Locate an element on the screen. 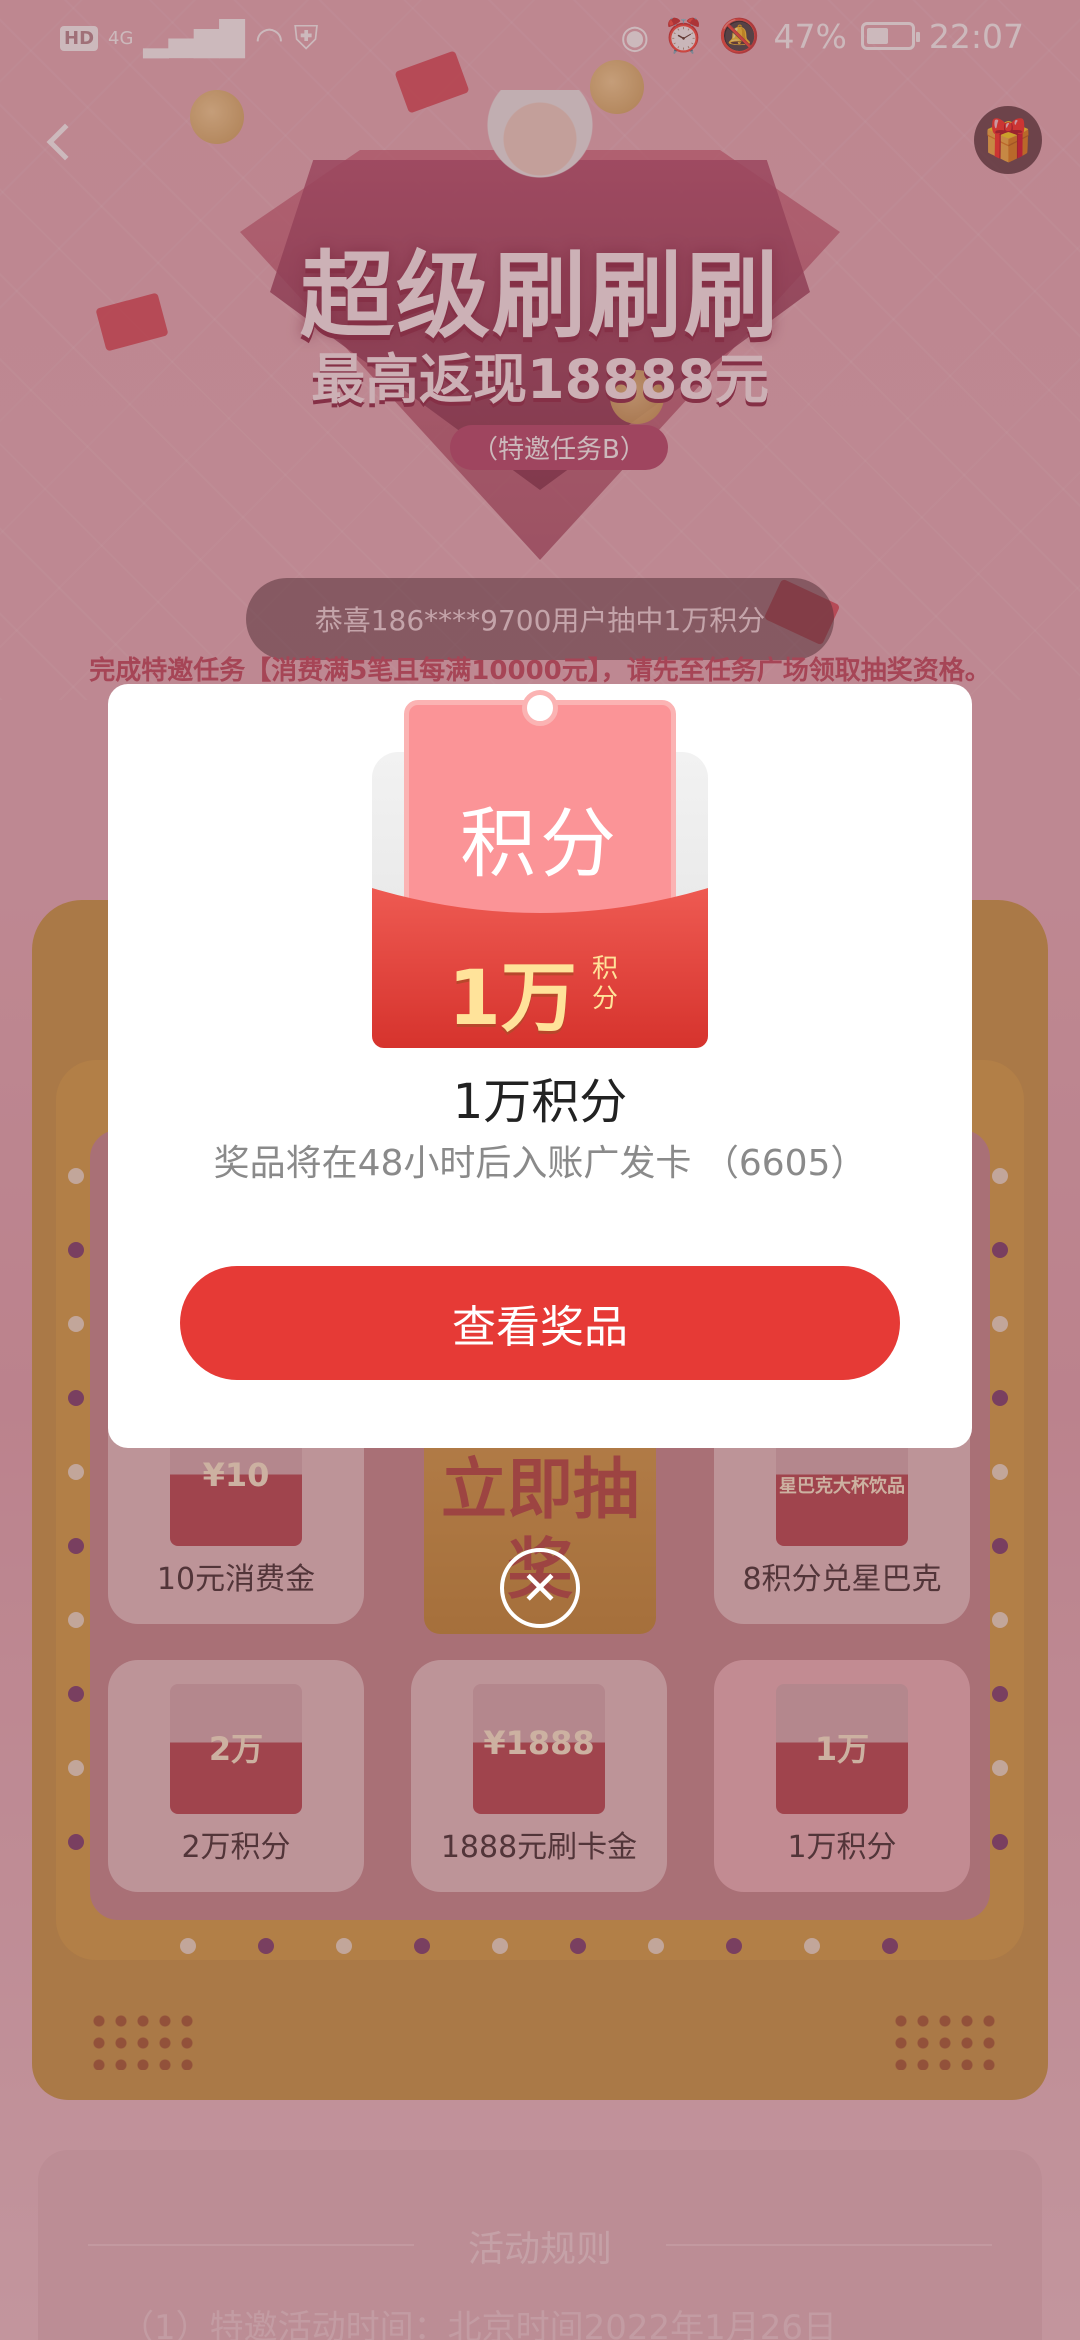 The width and height of the screenshot is (1080, 2340). prize-card-title: 积分 is located at coordinates (540, 843).